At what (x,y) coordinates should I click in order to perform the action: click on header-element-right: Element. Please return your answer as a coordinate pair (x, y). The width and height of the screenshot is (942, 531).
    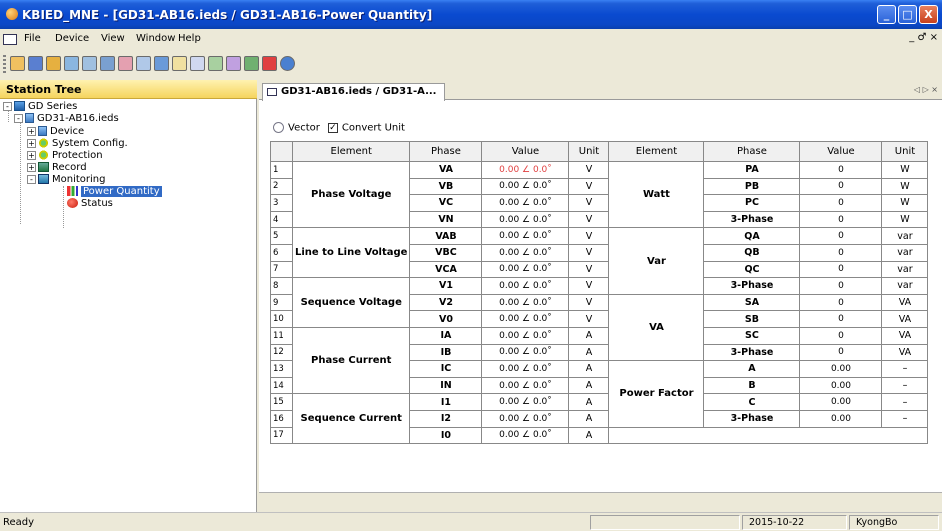
    Looking at the image, I should click on (656, 151).